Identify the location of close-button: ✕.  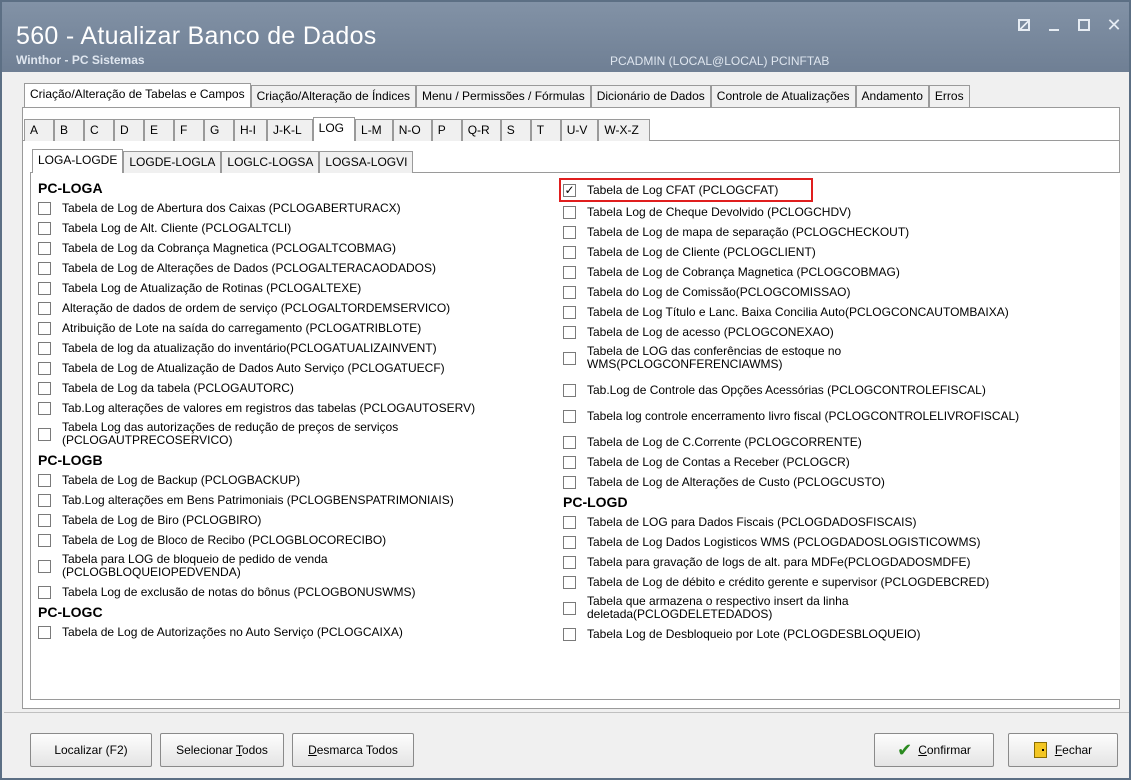
(1114, 25).